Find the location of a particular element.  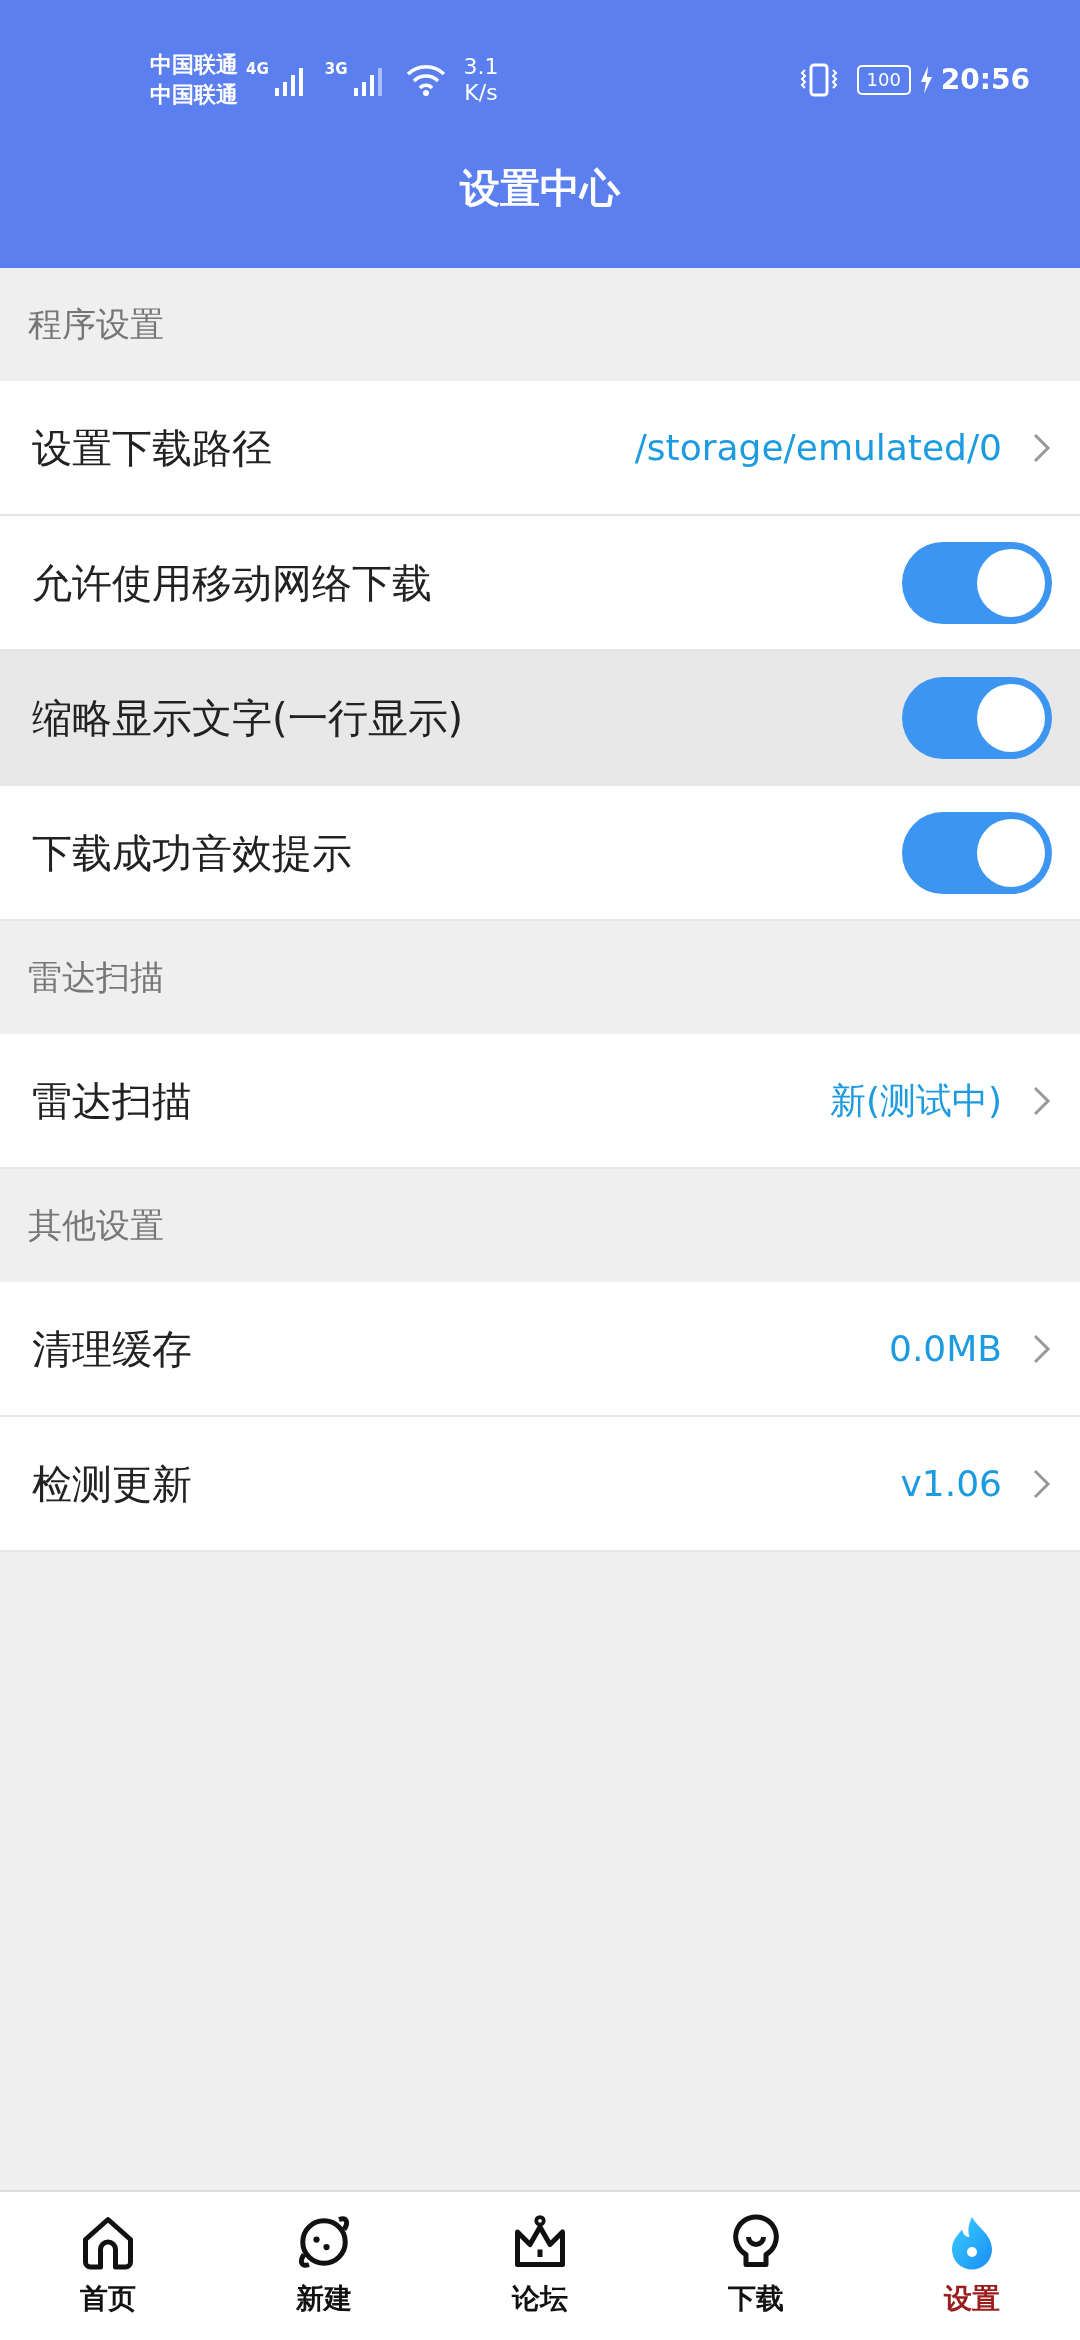

settings-row: 下载成功音效提示 is located at coordinates (540, 853).